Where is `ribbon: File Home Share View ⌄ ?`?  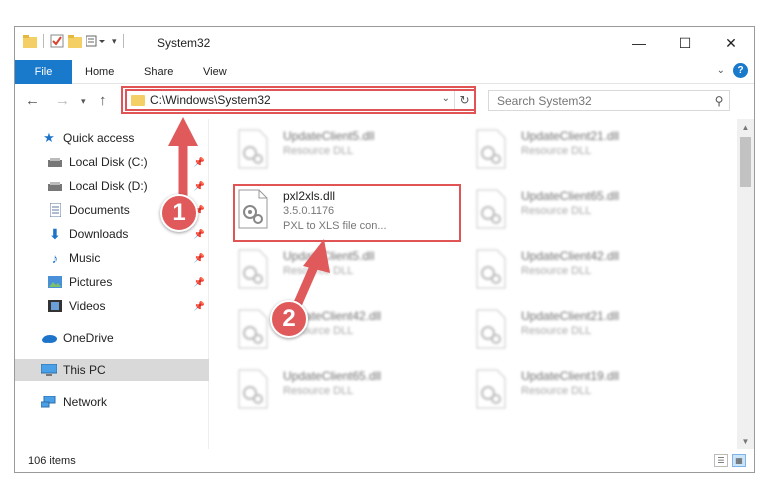
ribbon: File Home Share View ⌄ ? is located at coordinates (384, 72).